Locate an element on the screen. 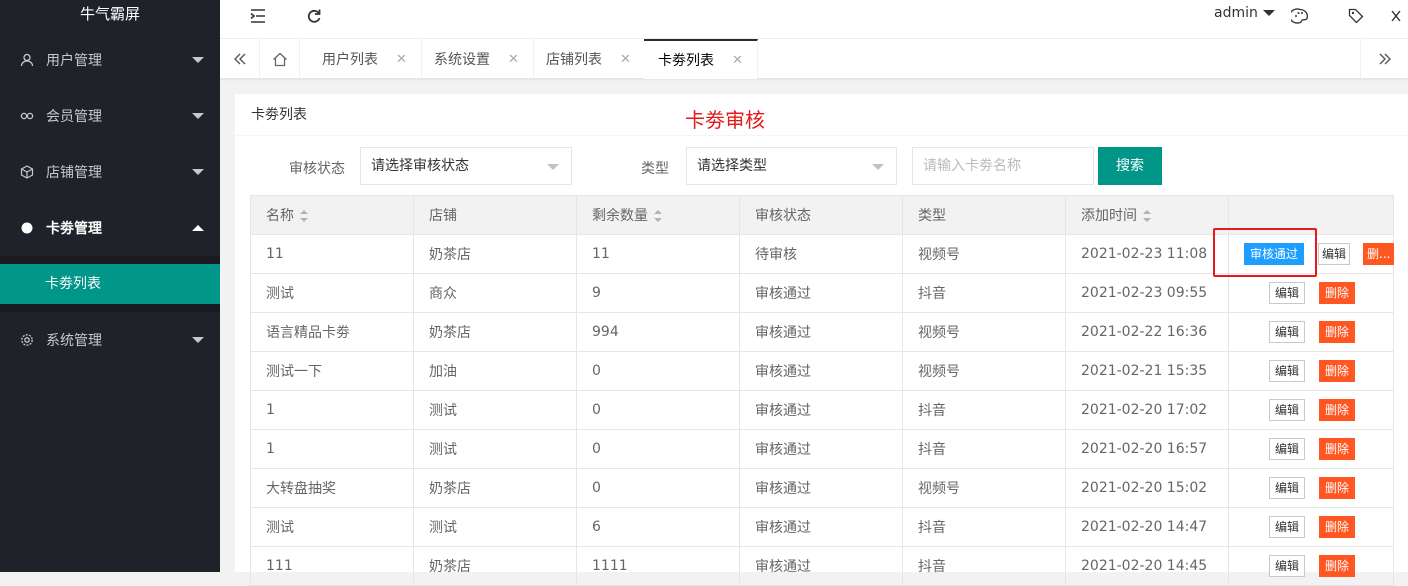 The height and width of the screenshot is (586, 1408). sidebar-item-label: 系统管理 is located at coordinates (74, 341).